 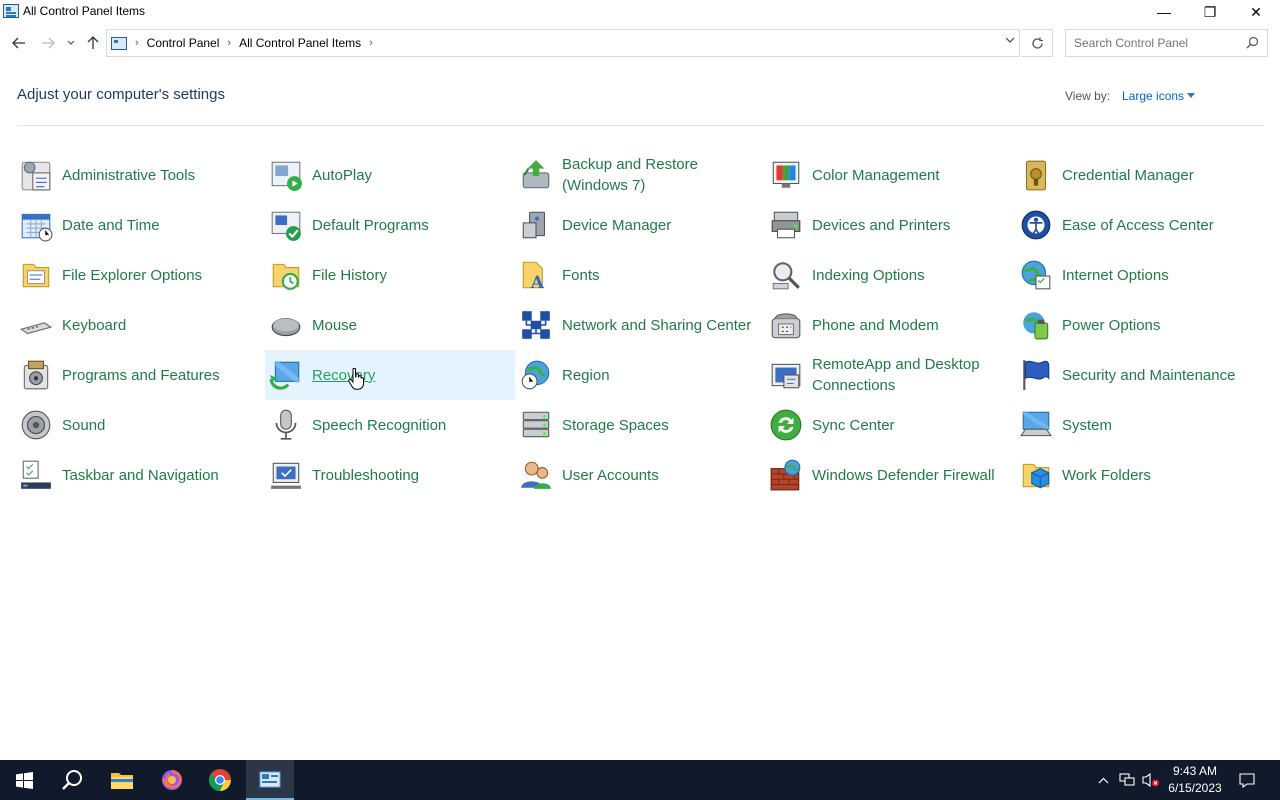 What do you see at coordinates (172, 780) in the screenshot?
I see `taskbar-firefox` at bounding box center [172, 780].